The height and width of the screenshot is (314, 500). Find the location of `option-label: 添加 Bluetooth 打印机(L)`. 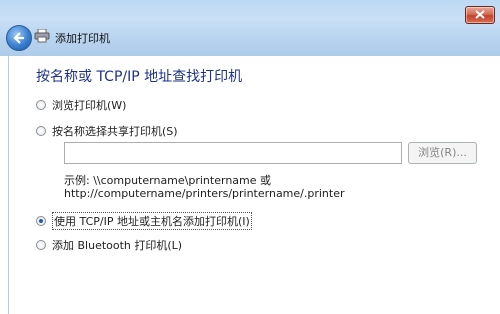

option-label: 添加 Bluetooth 打印机(L) is located at coordinates (117, 245).